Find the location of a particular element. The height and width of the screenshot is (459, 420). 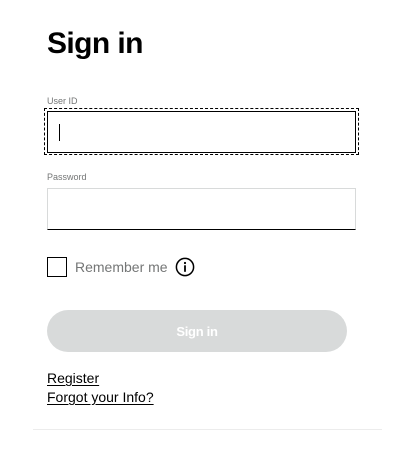

info-icon is located at coordinates (185, 267).